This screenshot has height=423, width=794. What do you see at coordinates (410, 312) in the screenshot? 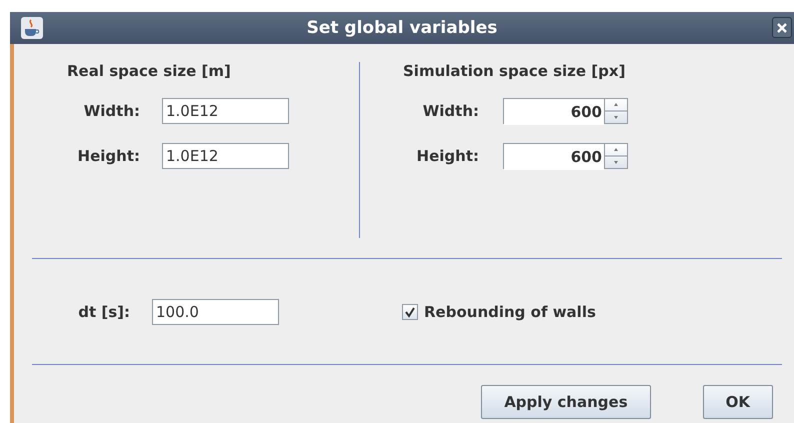
I see `checkbox` at bounding box center [410, 312].